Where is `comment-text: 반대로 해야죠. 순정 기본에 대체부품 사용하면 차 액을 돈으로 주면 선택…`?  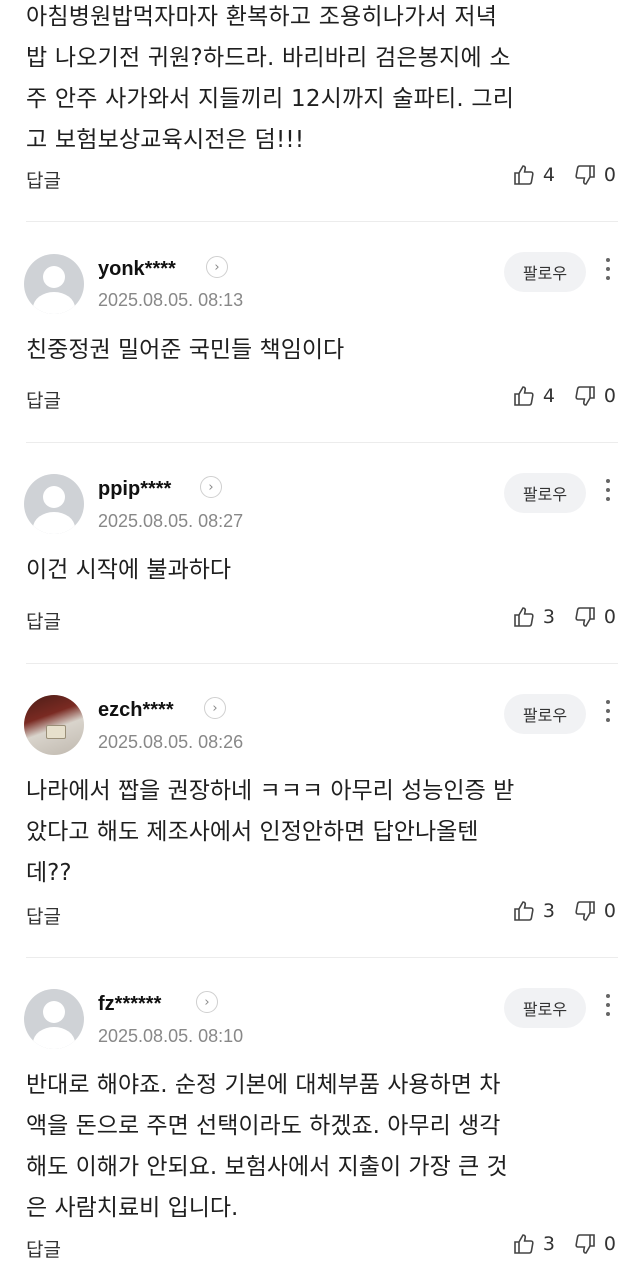 comment-text: 반대로 해야죠. 순정 기본에 대체부품 사용하면 차 액을 돈으로 주면 선택… is located at coordinates (267, 1146).